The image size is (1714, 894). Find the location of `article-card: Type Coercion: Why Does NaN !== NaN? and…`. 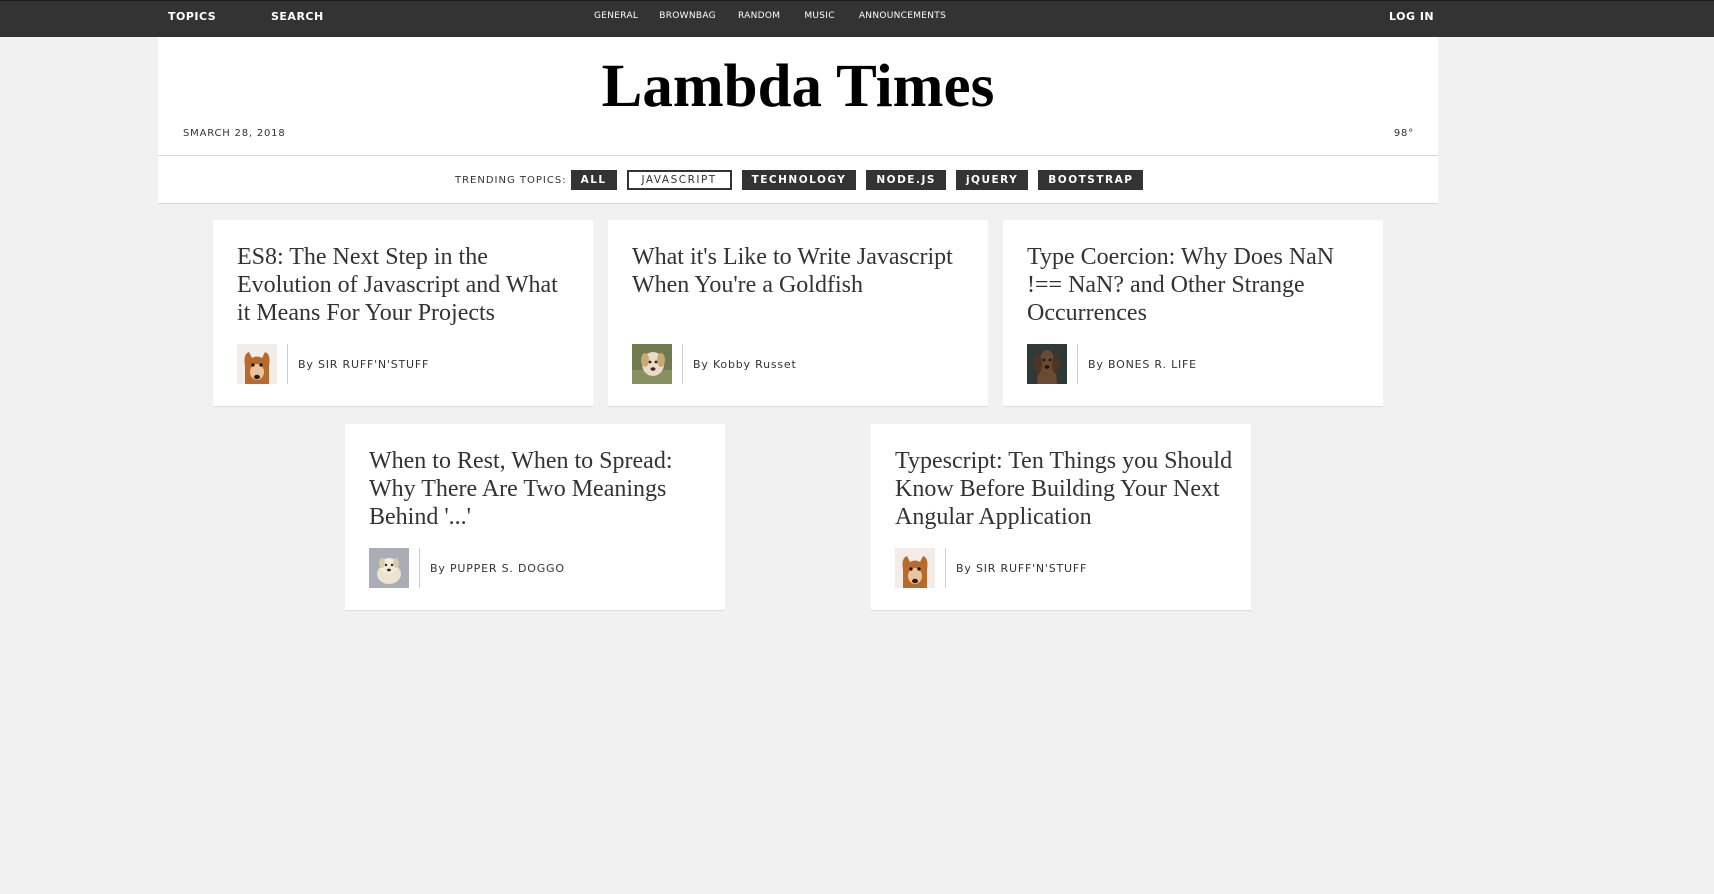

article-card: Type Coercion: Why Does NaN !== NaN? and… is located at coordinates (1193, 313).